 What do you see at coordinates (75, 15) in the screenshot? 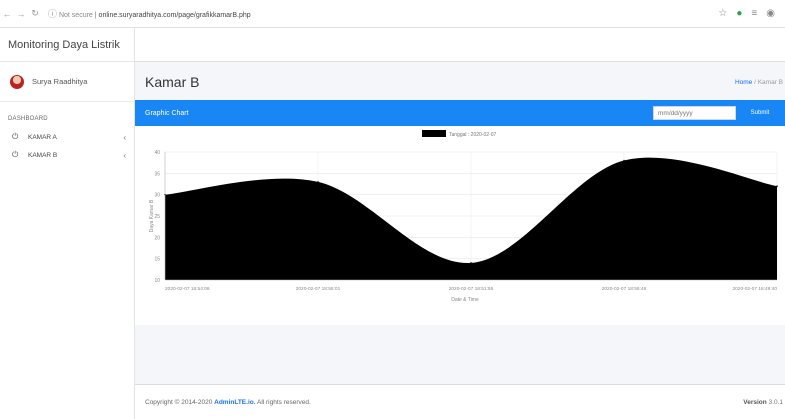
I see `security-label: Not secure` at bounding box center [75, 15].